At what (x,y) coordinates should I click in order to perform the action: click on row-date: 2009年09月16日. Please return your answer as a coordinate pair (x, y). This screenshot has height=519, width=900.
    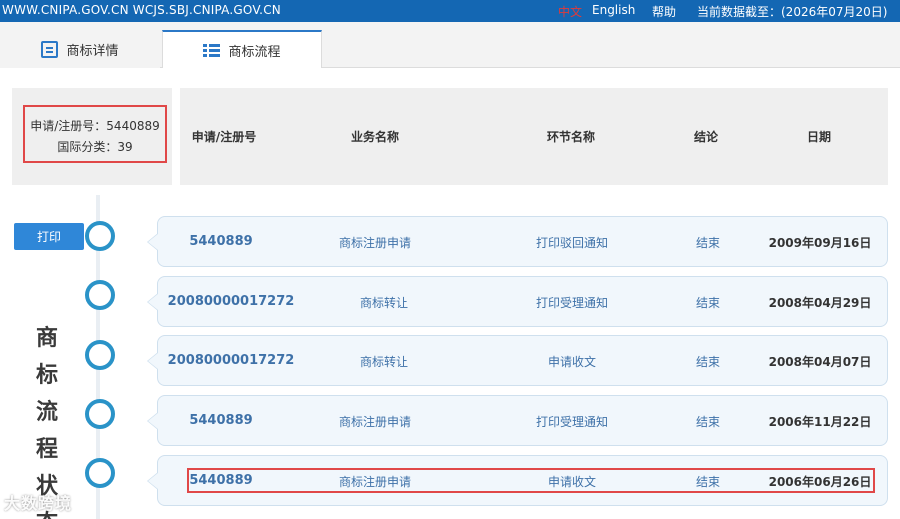
    Looking at the image, I should click on (820, 243).